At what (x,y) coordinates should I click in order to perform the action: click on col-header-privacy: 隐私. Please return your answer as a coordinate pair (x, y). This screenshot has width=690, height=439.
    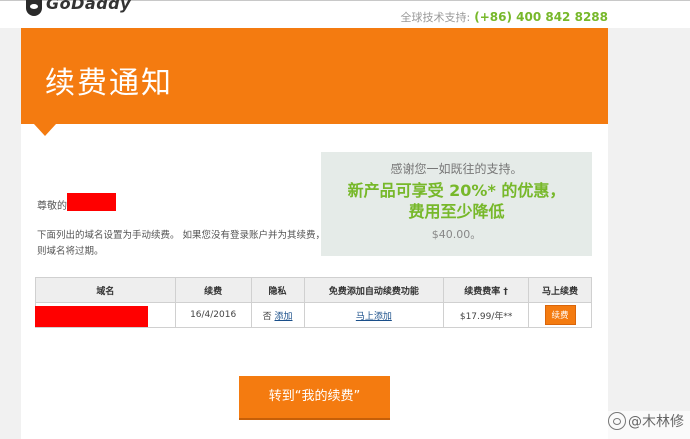
    Looking at the image, I should click on (277, 290).